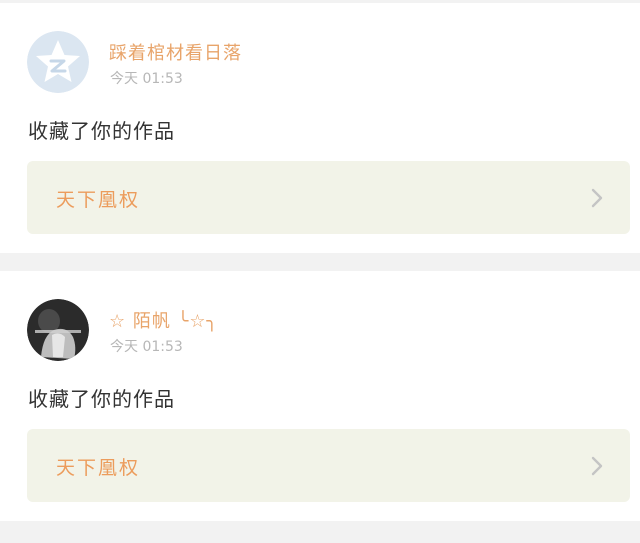 The image size is (640, 543). What do you see at coordinates (163, 320) in the screenshot?
I see `username: ☆ 陌帆 ╰☆╮` at bounding box center [163, 320].